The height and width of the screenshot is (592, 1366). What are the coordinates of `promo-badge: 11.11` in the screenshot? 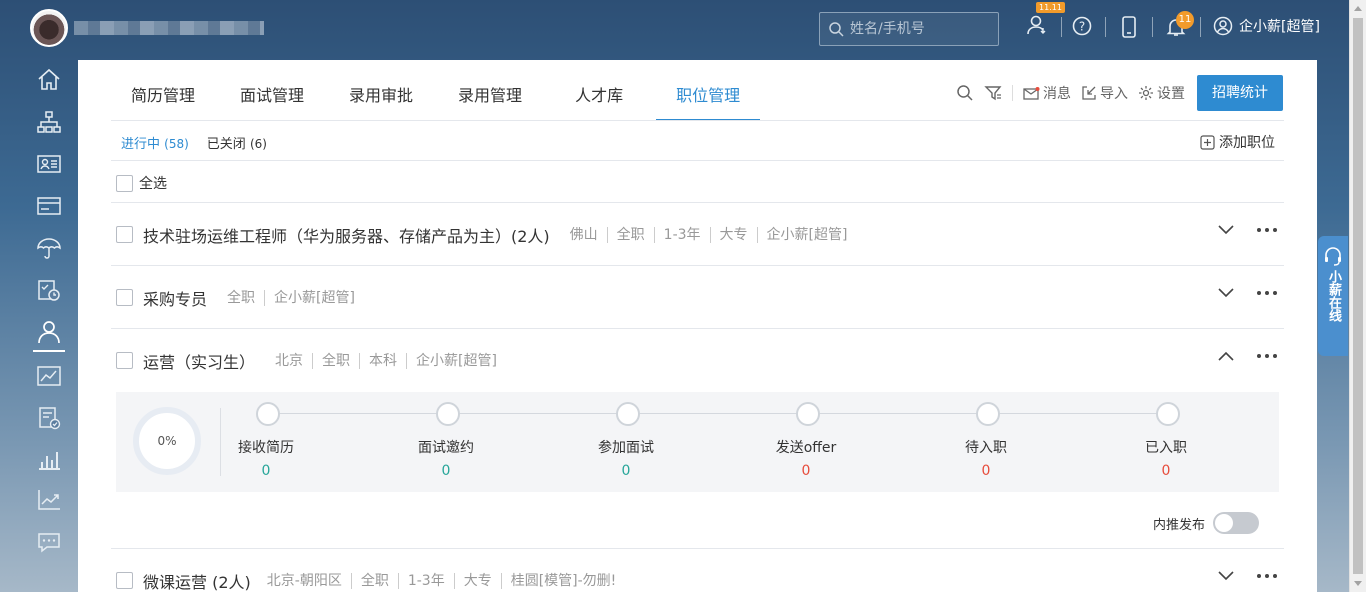 It's located at (1050, 7).